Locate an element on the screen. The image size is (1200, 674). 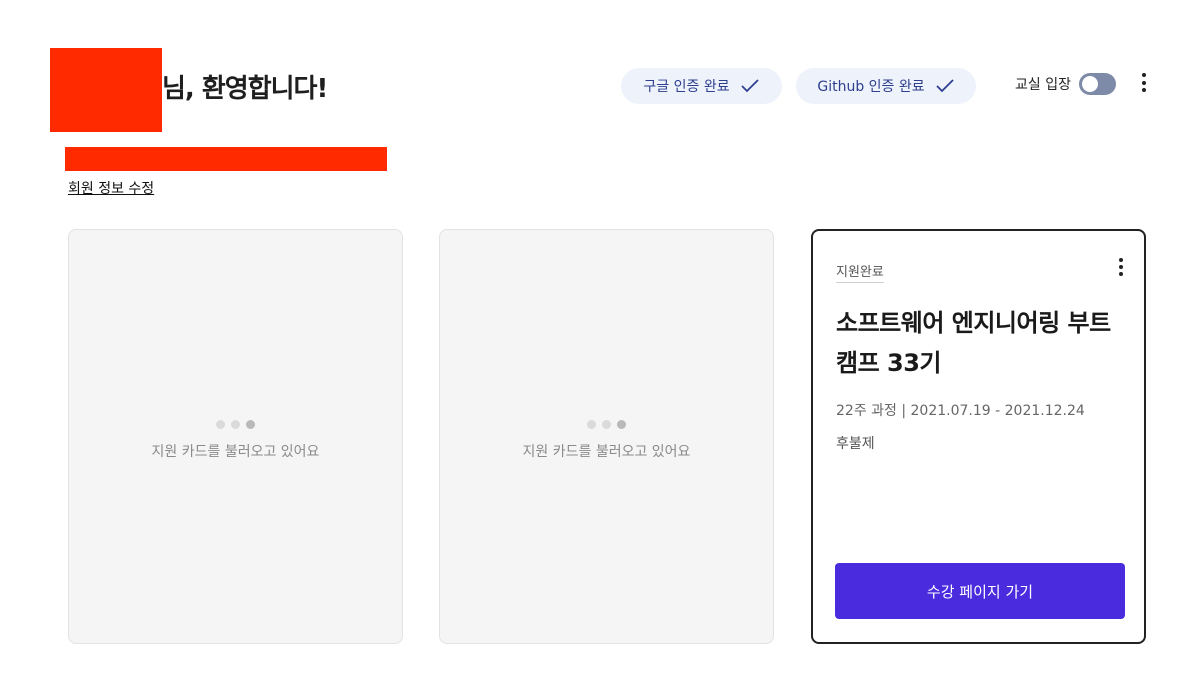
more-options-icon is located at coordinates (1144, 82).